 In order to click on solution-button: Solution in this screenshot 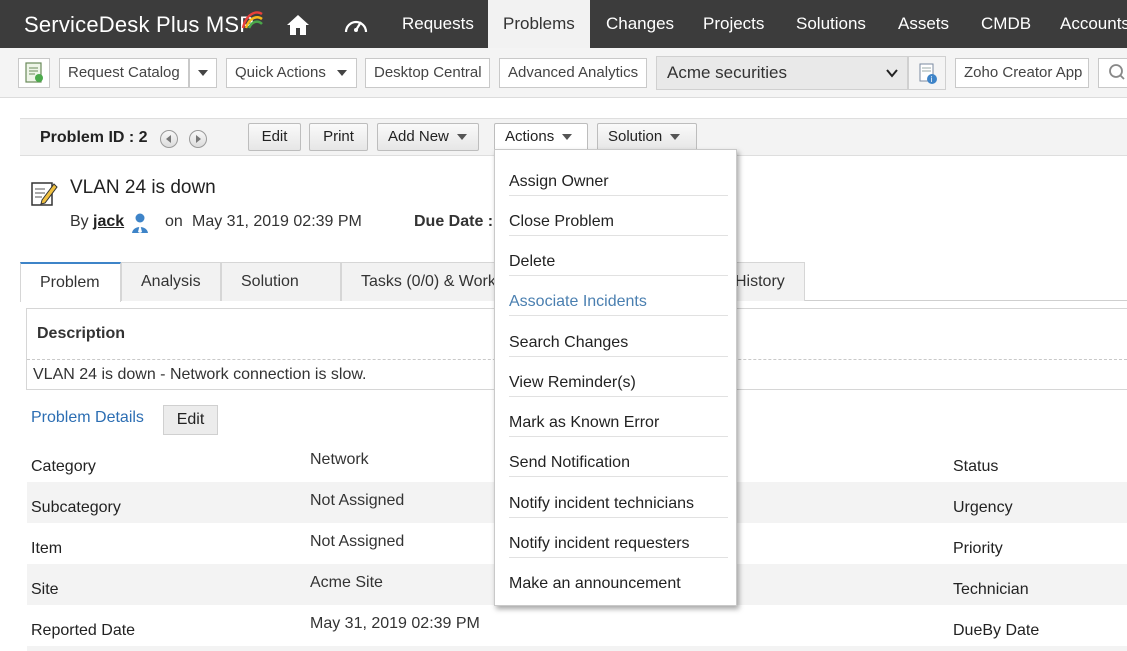, I will do `click(647, 137)`.